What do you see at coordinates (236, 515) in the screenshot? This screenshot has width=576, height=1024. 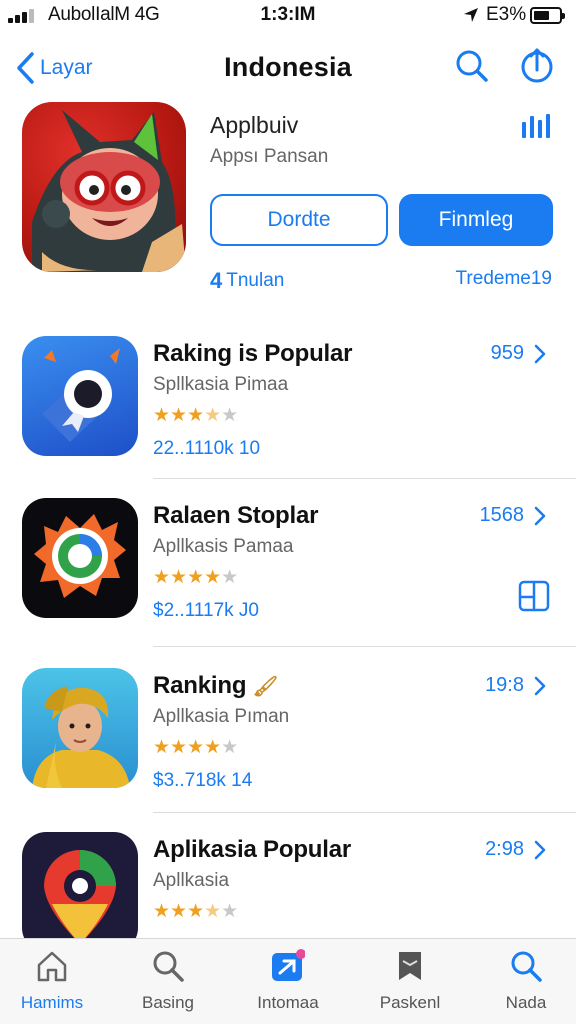 I see `app-name: Ralaen Stoplar` at bounding box center [236, 515].